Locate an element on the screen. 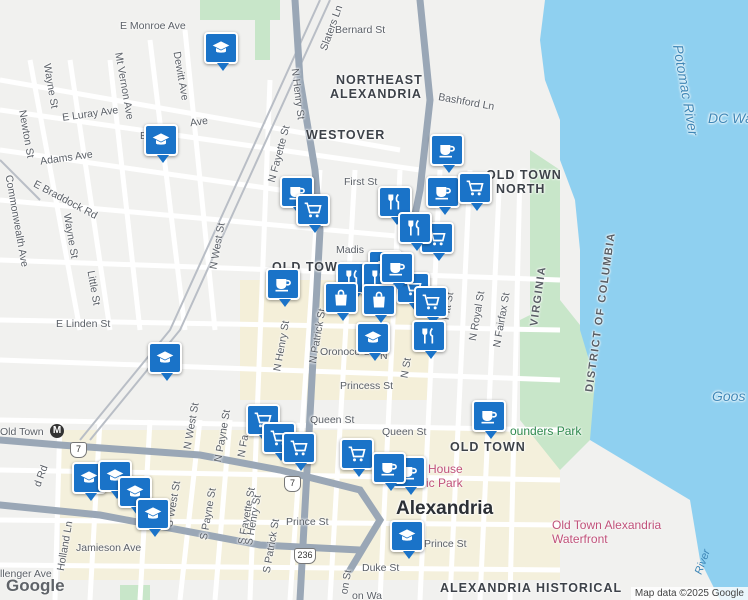  neighborhood-label: NORTH is located at coordinates (521, 189).